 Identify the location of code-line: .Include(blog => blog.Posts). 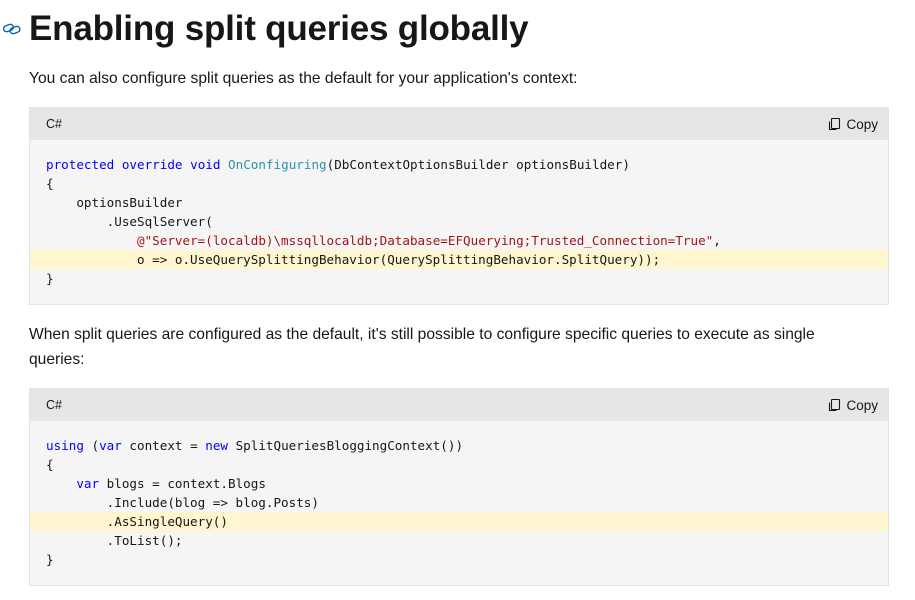
(182, 502).